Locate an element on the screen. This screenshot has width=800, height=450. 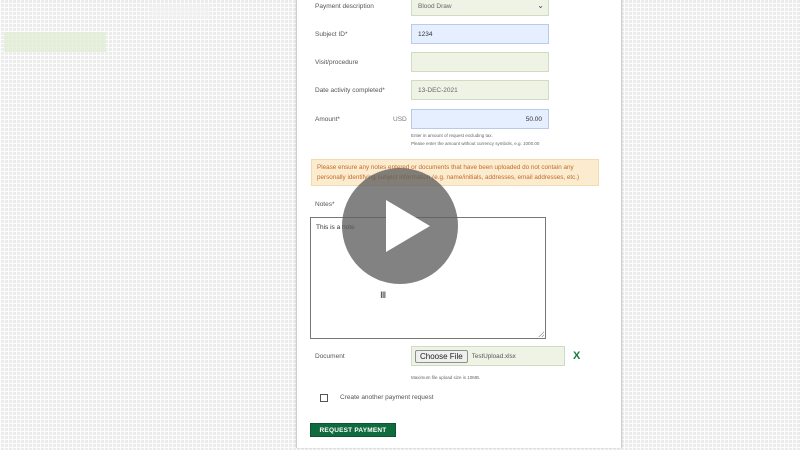
video-play-button is located at coordinates (400, 226).